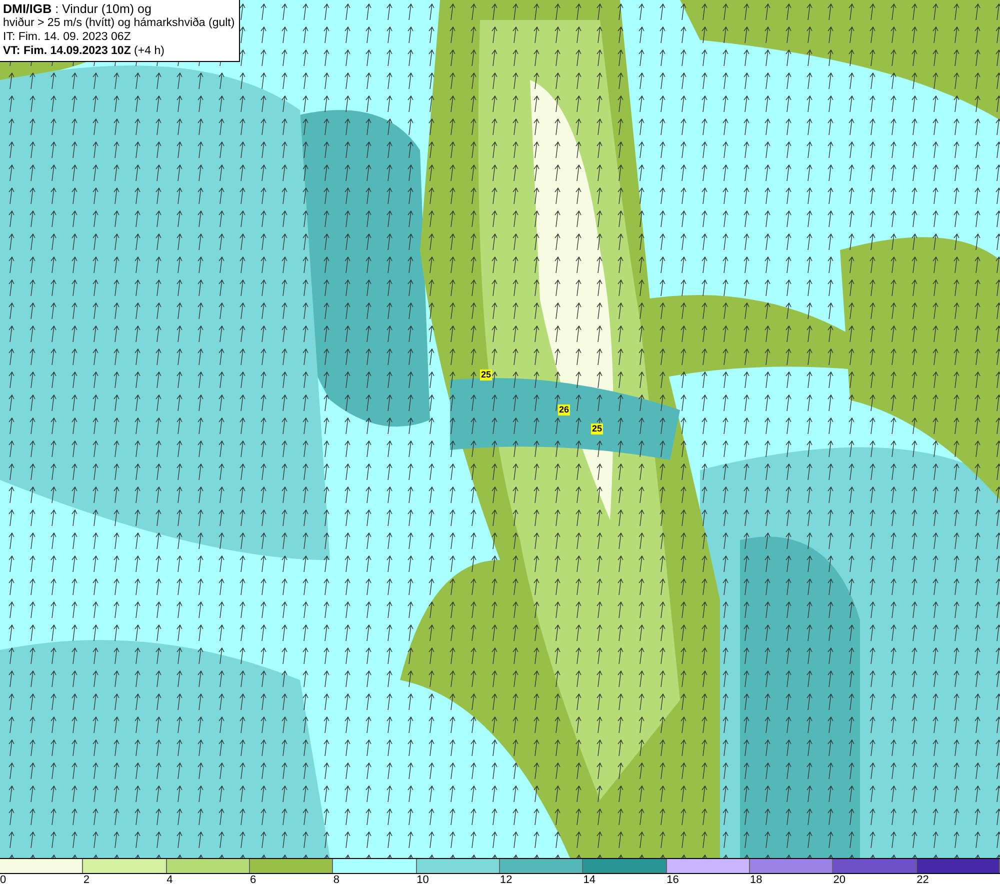 The width and height of the screenshot is (1000, 887). Describe the element at coordinates (336, 880) in the screenshot. I see `legend-label: 8` at that location.